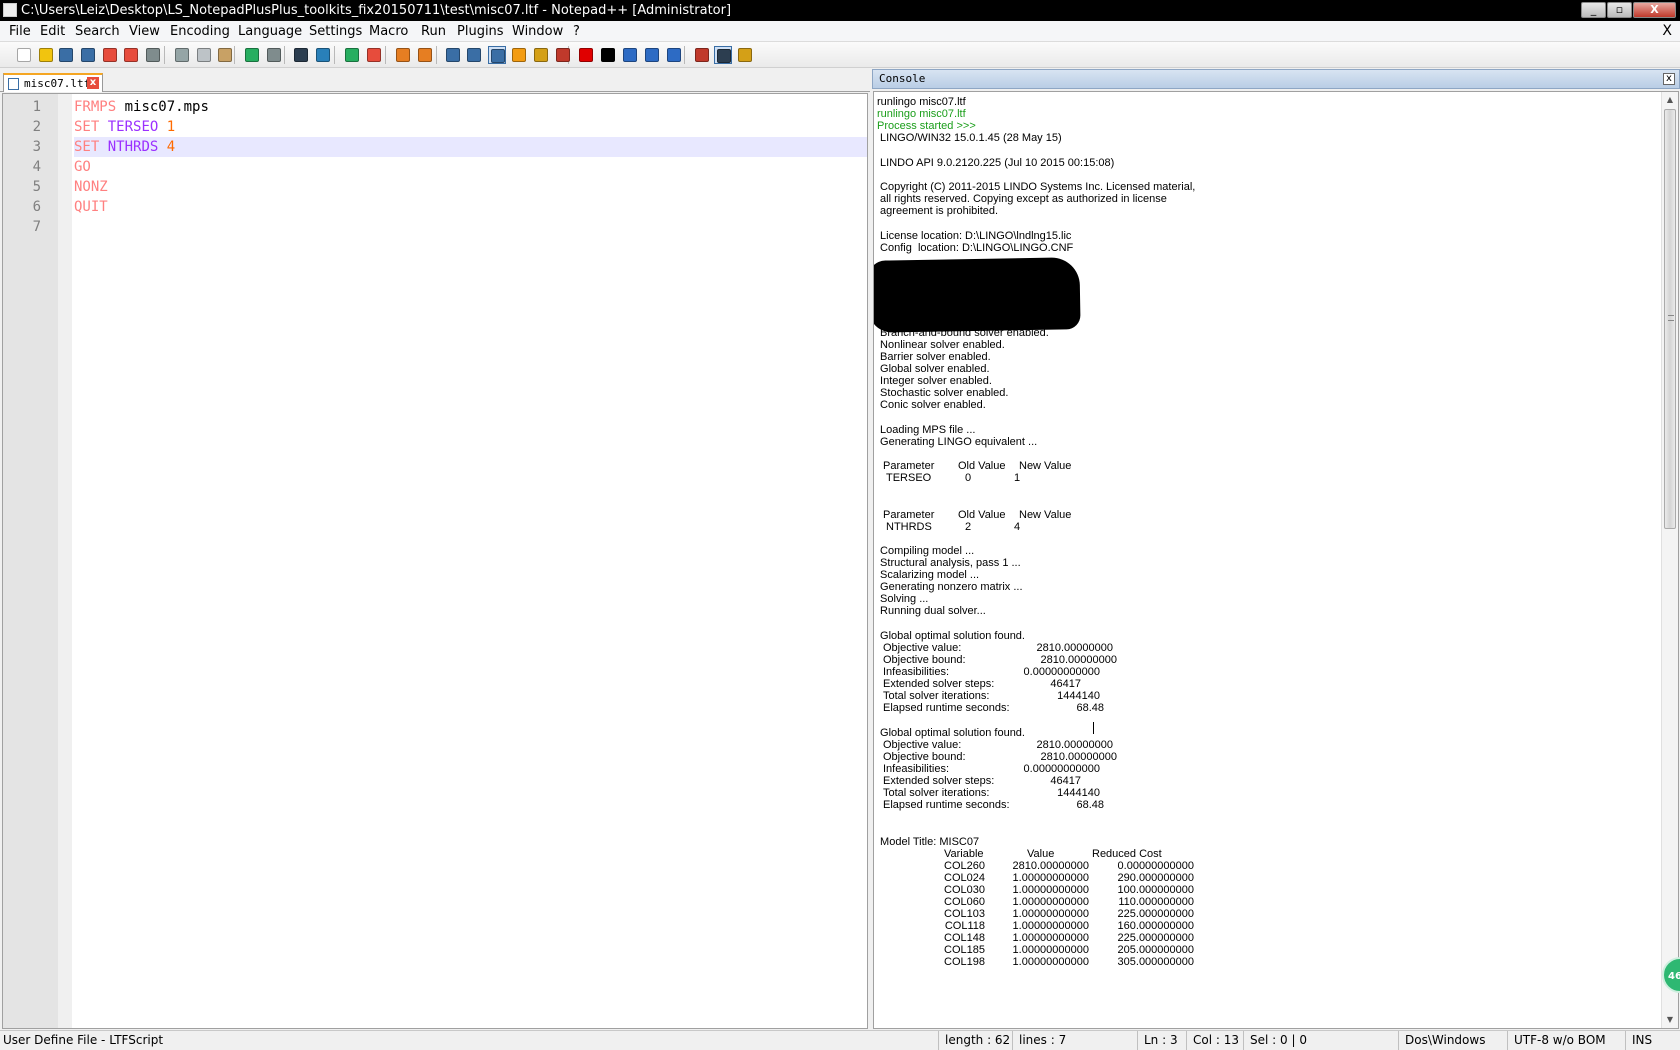  Describe the element at coordinates (274, 55) in the screenshot. I see `redo-button` at that location.